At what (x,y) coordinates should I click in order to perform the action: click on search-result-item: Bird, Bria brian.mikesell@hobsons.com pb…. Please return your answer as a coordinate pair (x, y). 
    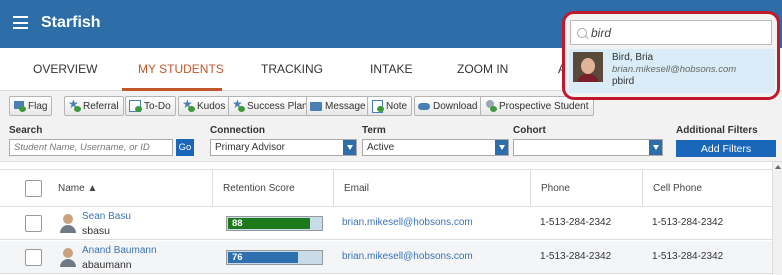
    Looking at the image, I should click on (672, 71).